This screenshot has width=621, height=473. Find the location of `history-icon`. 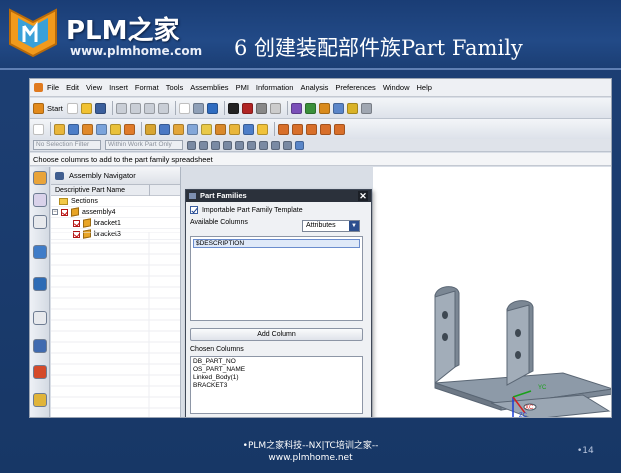

history-icon is located at coordinates (40, 318).